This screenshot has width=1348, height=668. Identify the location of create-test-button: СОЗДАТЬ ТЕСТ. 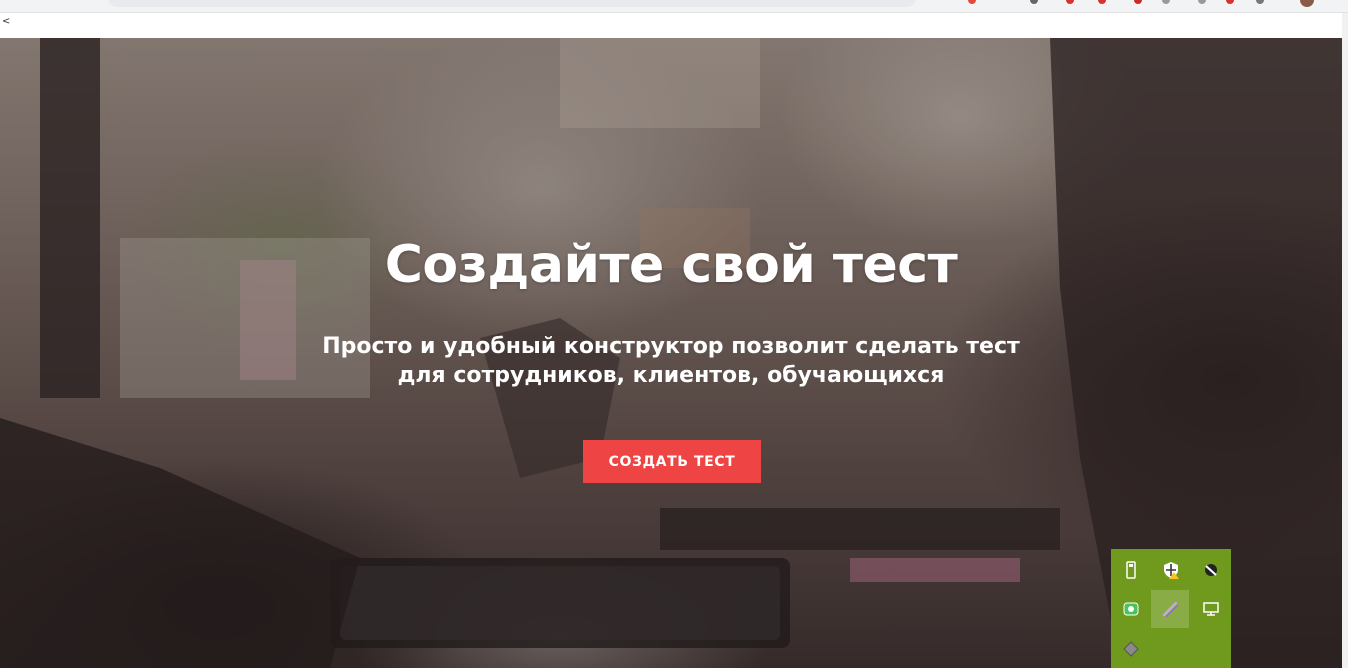
(672, 461).